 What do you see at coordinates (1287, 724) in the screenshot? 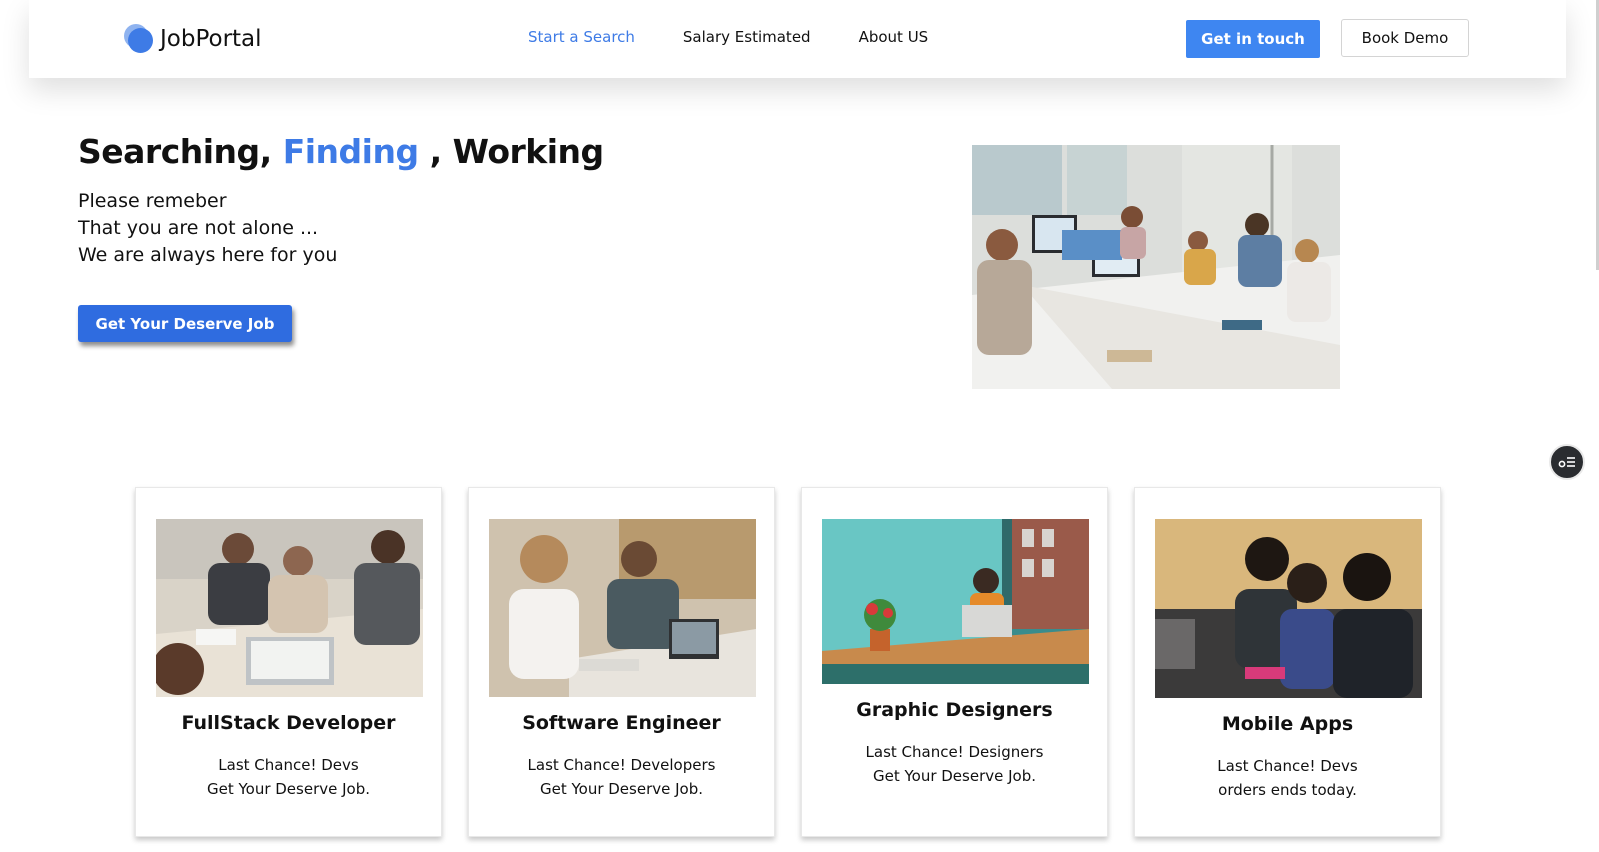
I see `job-card-title: Mobile Apps` at bounding box center [1287, 724].